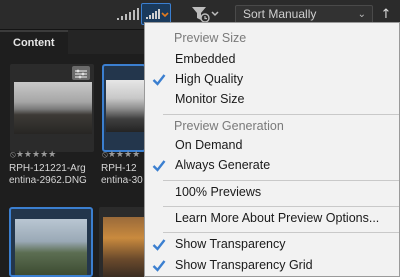 The width and height of the screenshot is (400, 277). Describe the element at coordinates (210, 38) in the screenshot. I see `menu-header-label: Preview Size` at that location.